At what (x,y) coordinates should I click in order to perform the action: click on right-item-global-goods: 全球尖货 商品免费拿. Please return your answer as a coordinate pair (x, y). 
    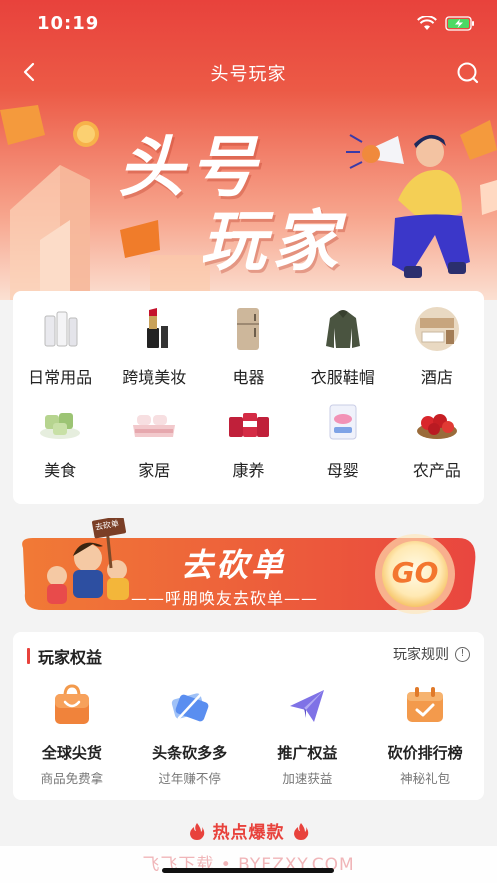
    Looking at the image, I should click on (72, 734).